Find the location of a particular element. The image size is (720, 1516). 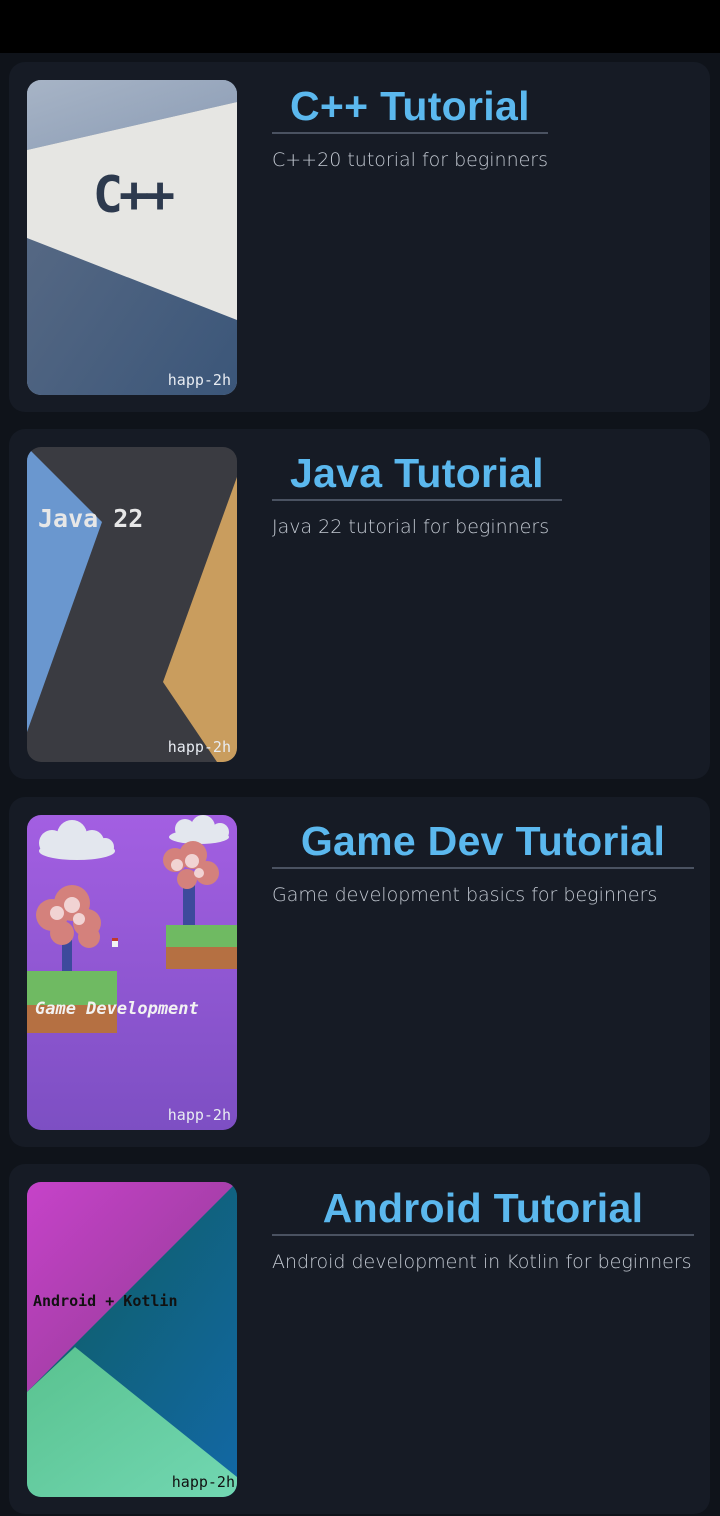

course-title-underline: Android Tutorial is located at coordinates (483, 1210).